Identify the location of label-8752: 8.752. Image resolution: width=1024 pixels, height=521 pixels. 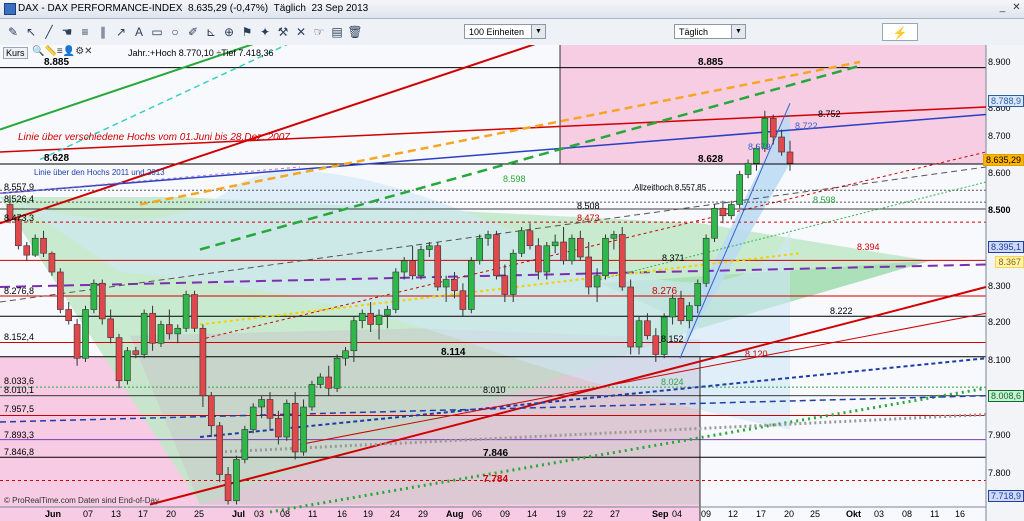
(829, 114).